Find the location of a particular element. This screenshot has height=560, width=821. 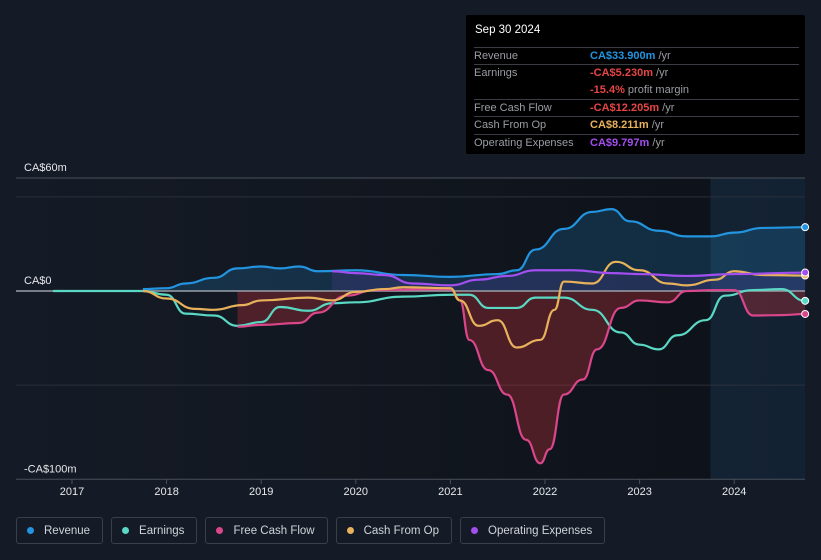

legend-item-revenue: Revenue is located at coordinates (60, 530).